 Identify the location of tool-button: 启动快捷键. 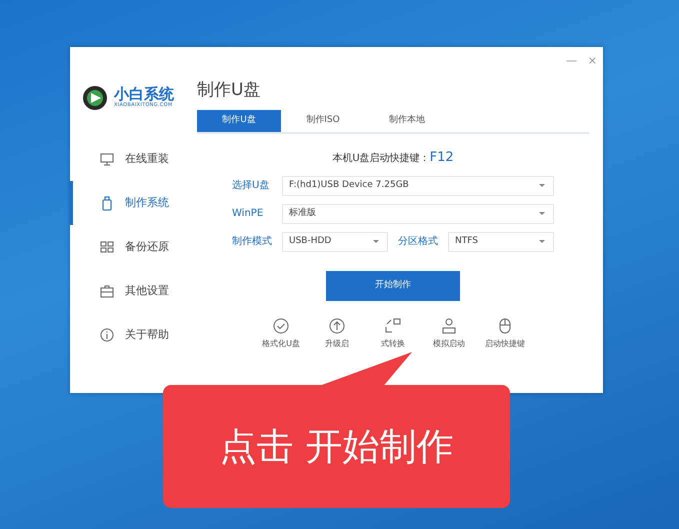
(505, 333).